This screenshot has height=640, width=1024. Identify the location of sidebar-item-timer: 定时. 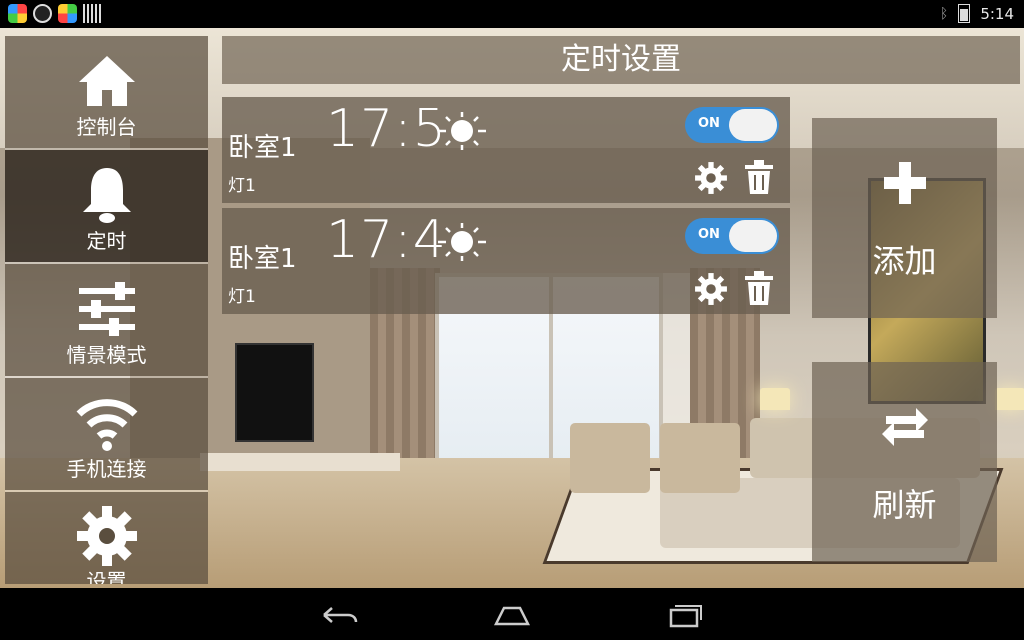
(106, 206).